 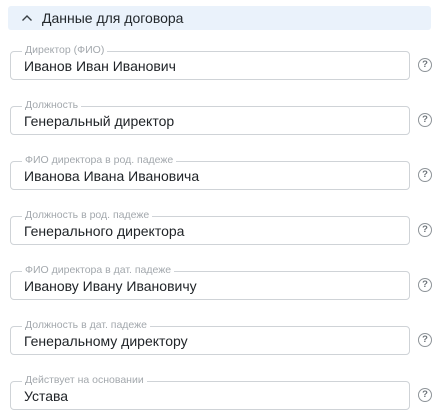 I want to click on field-label: Действует на основании, so click(x=84, y=380).